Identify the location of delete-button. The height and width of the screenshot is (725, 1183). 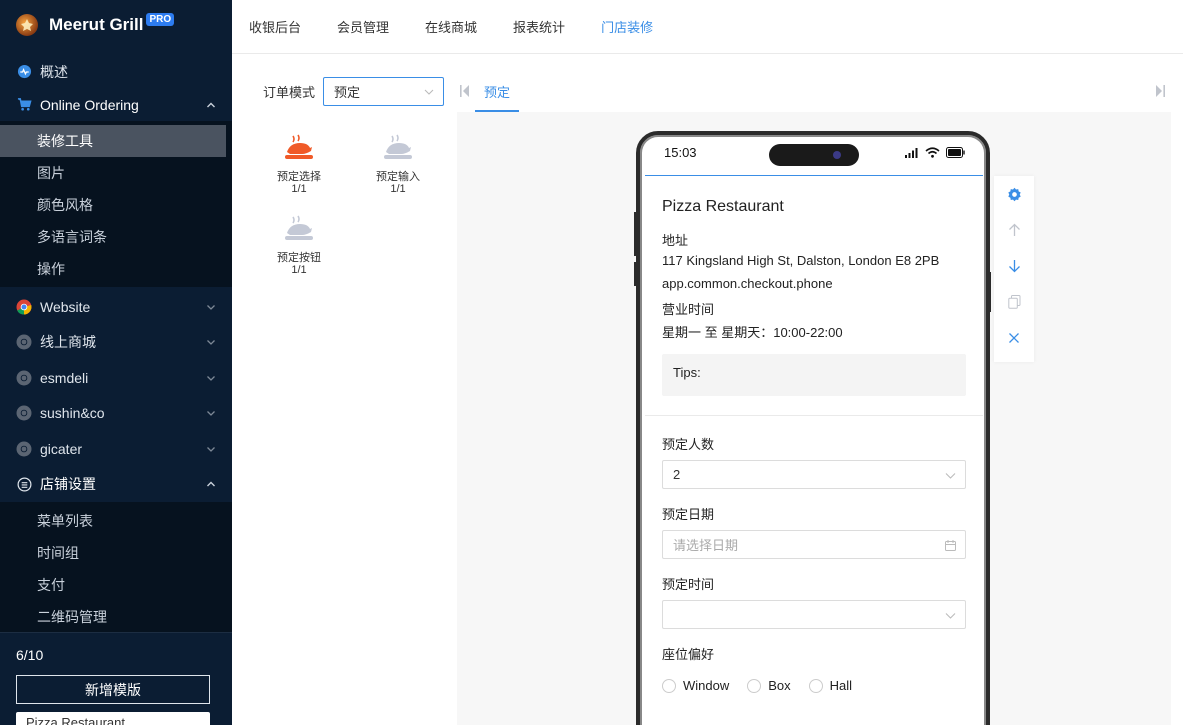
(1014, 338).